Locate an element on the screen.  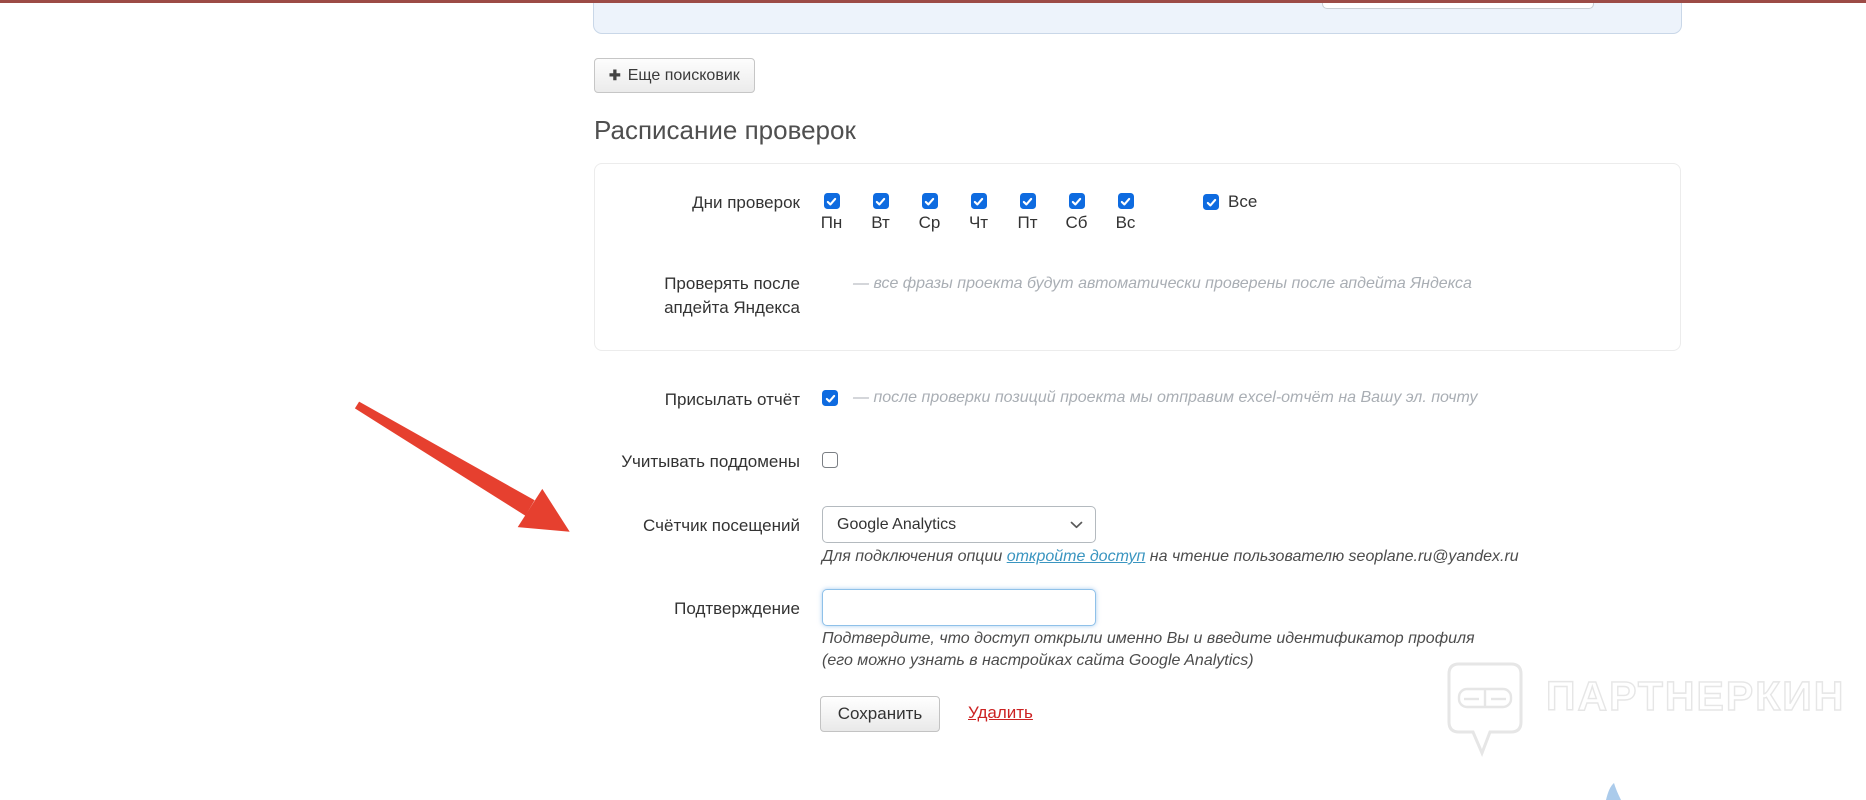
day-checkbox-fri is located at coordinates (1027, 201).